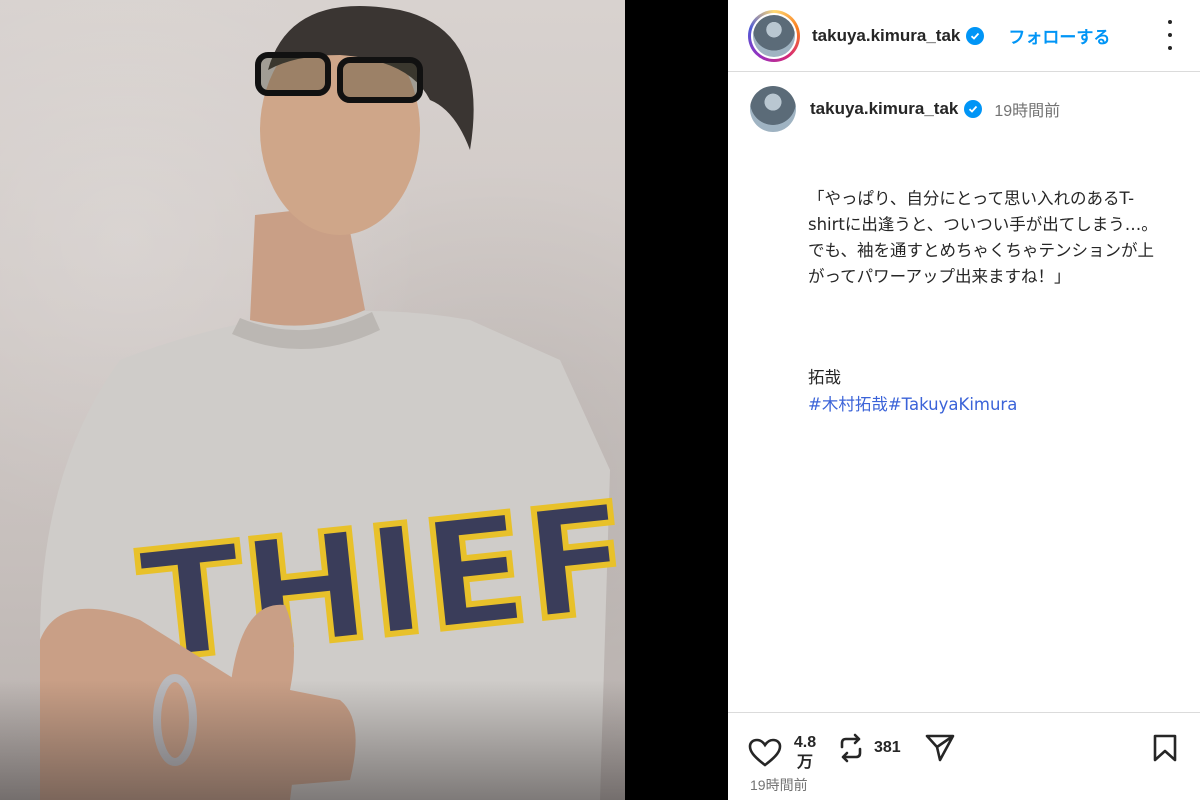 This screenshot has width=1200, height=800. Describe the element at coordinates (779, 785) in the screenshot. I see `post-timestamp: 19時間前` at that location.